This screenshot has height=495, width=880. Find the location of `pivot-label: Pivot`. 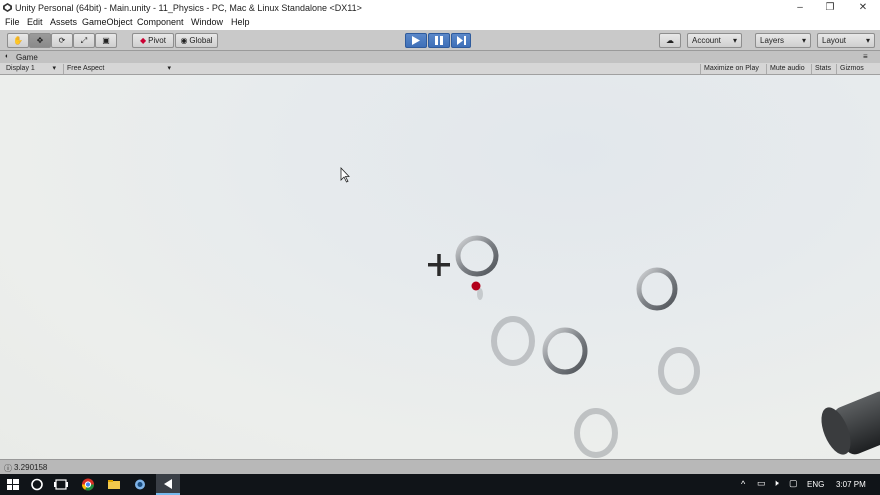

pivot-label: Pivot is located at coordinates (157, 40).